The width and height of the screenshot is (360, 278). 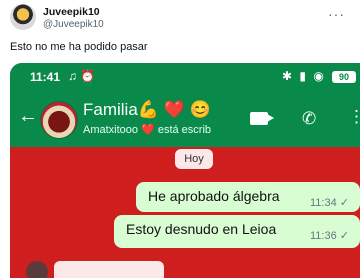 I want to click on typing-status: Amatxitooo ❤️ está escrib, so click(x=147, y=130).